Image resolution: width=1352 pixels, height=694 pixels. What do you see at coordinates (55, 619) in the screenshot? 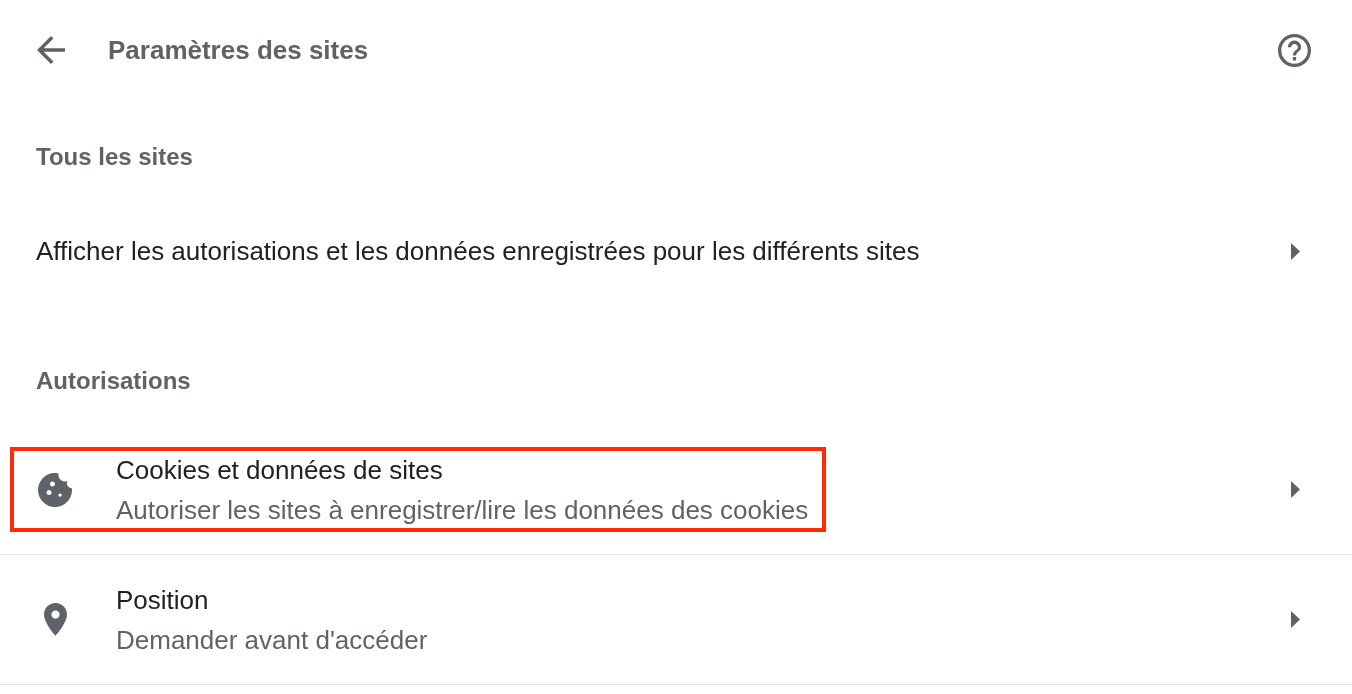
I see `location-pin-icon` at bounding box center [55, 619].